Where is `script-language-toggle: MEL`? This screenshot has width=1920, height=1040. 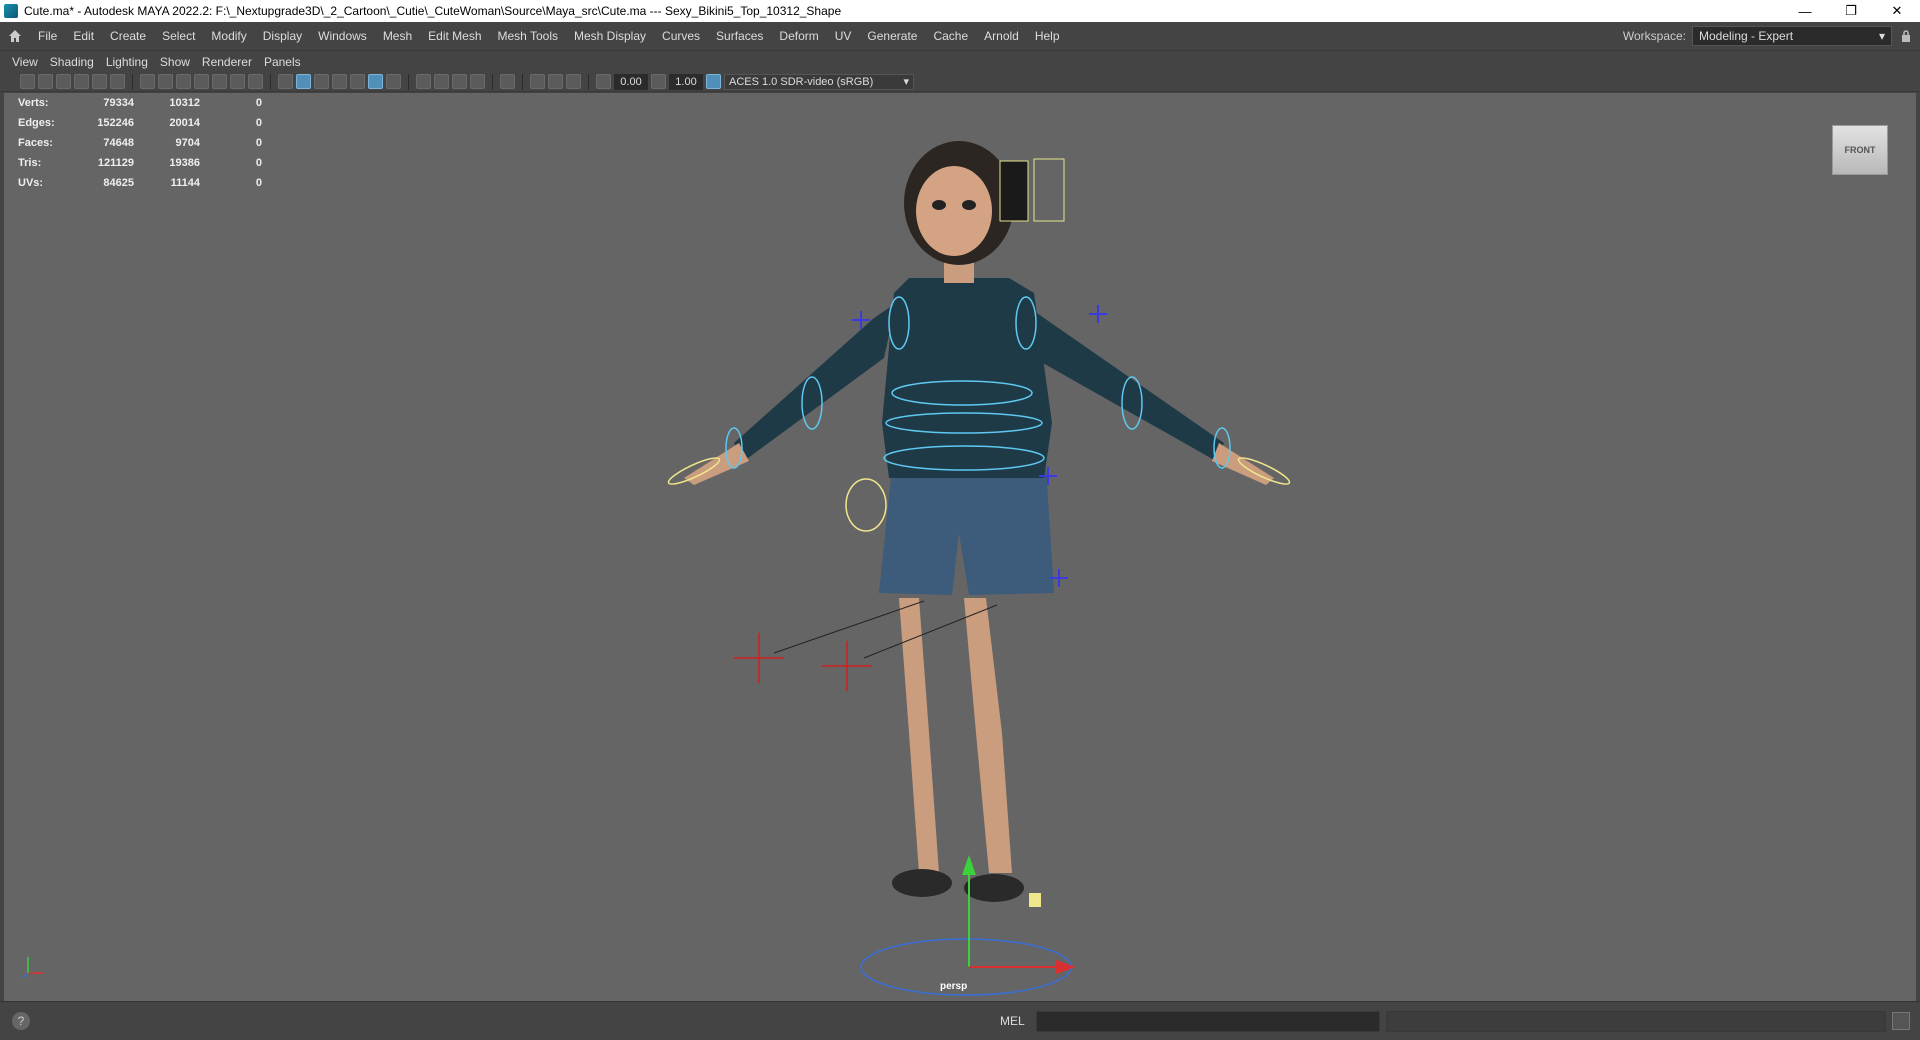 script-language-toggle: MEL is located at coordinates (1012, 1021).